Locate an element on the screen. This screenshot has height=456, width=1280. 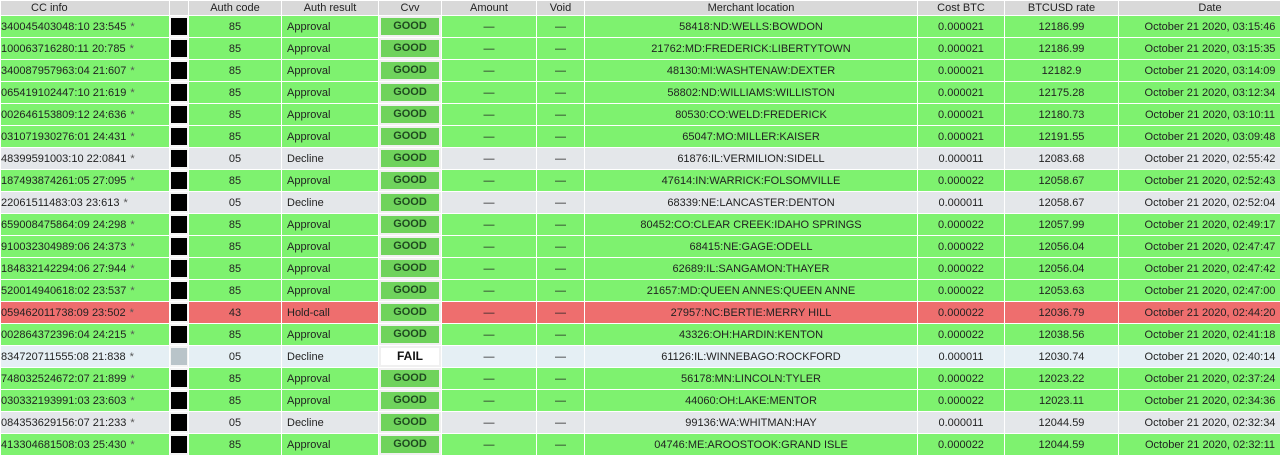
auth-code-cell: 05 is located at coordinates (235, 356).